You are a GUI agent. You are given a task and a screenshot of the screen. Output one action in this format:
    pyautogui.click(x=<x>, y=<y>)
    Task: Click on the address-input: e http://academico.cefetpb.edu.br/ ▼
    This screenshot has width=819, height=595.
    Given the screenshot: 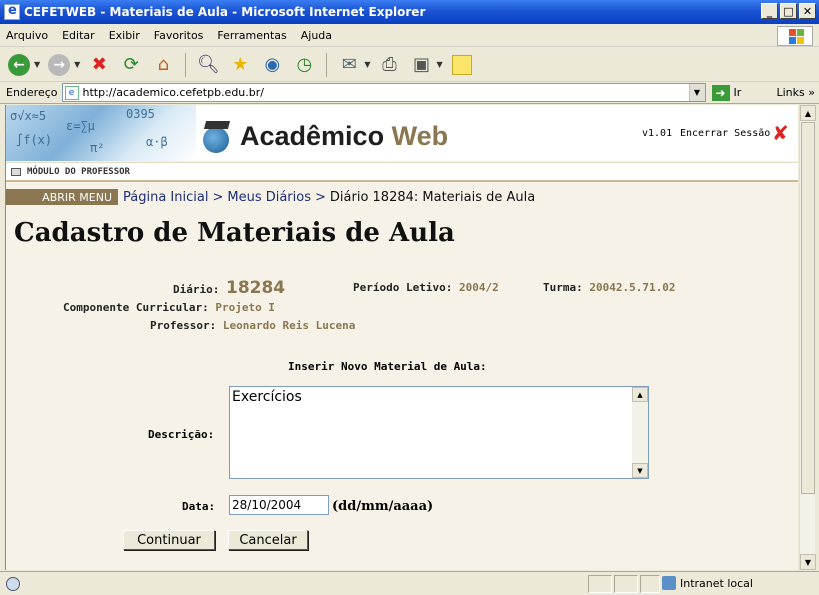 What is the action you would take?
    pyautogui.click(x=383, y=92)
    